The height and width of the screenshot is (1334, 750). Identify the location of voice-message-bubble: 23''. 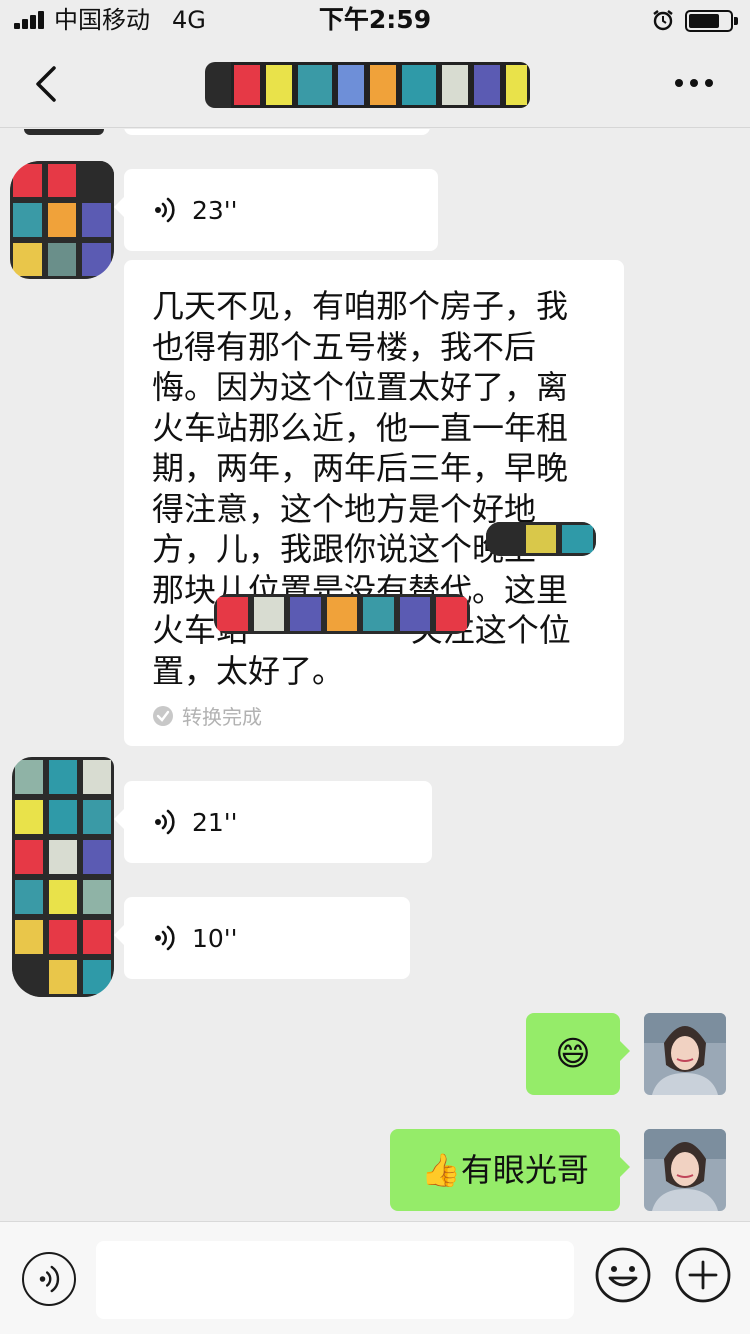
(276, 210).